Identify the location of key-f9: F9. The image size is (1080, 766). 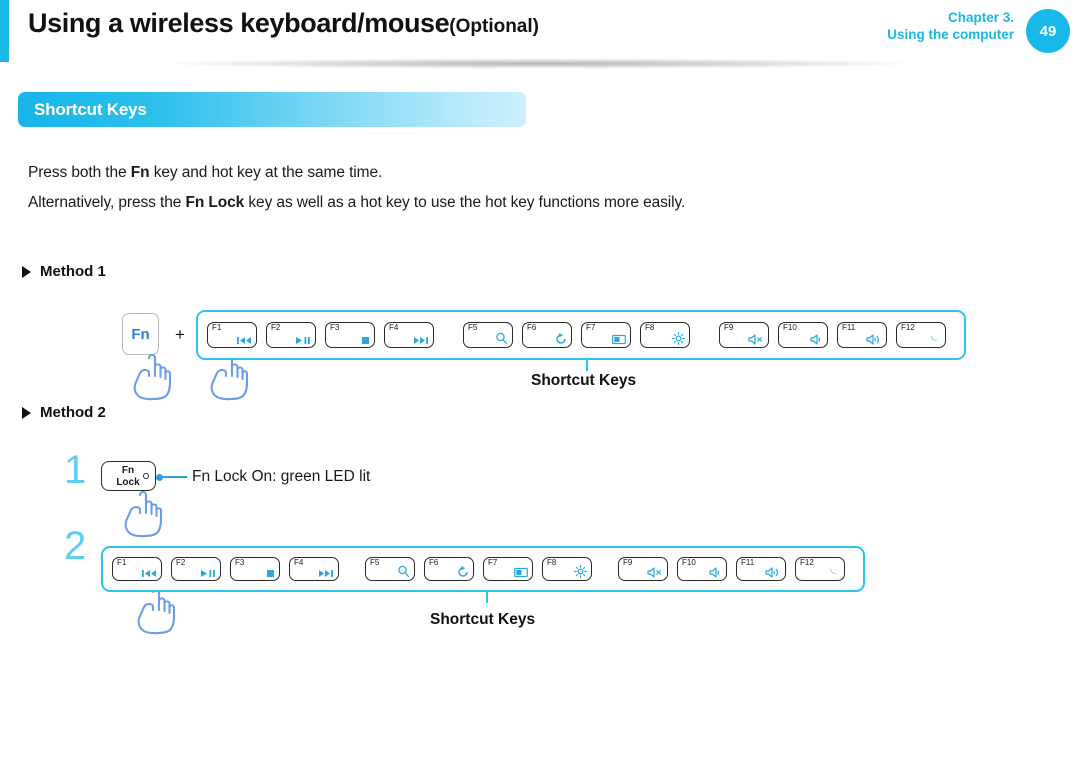
(744, 335).